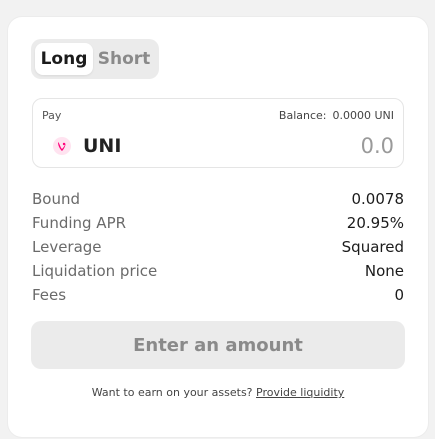 This screenshot has height=439, width=435. I want to click on stat-row-leverage: Leverage Squared, so click(218, 247).